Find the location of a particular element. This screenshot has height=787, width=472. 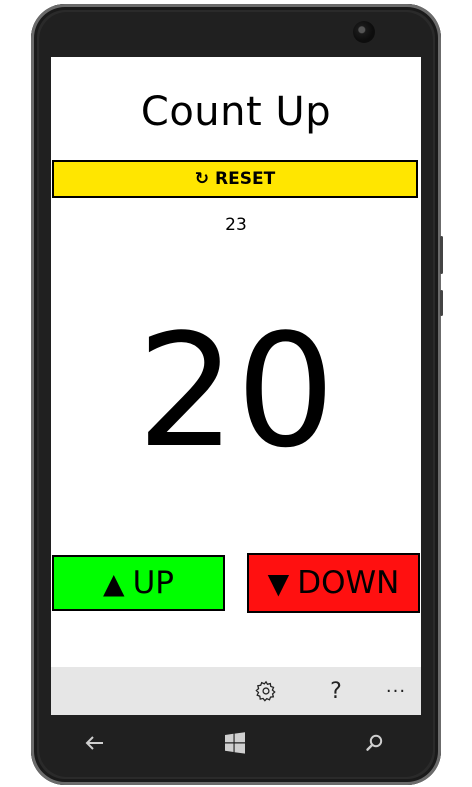

power-button is located at coordinates (441, 303).